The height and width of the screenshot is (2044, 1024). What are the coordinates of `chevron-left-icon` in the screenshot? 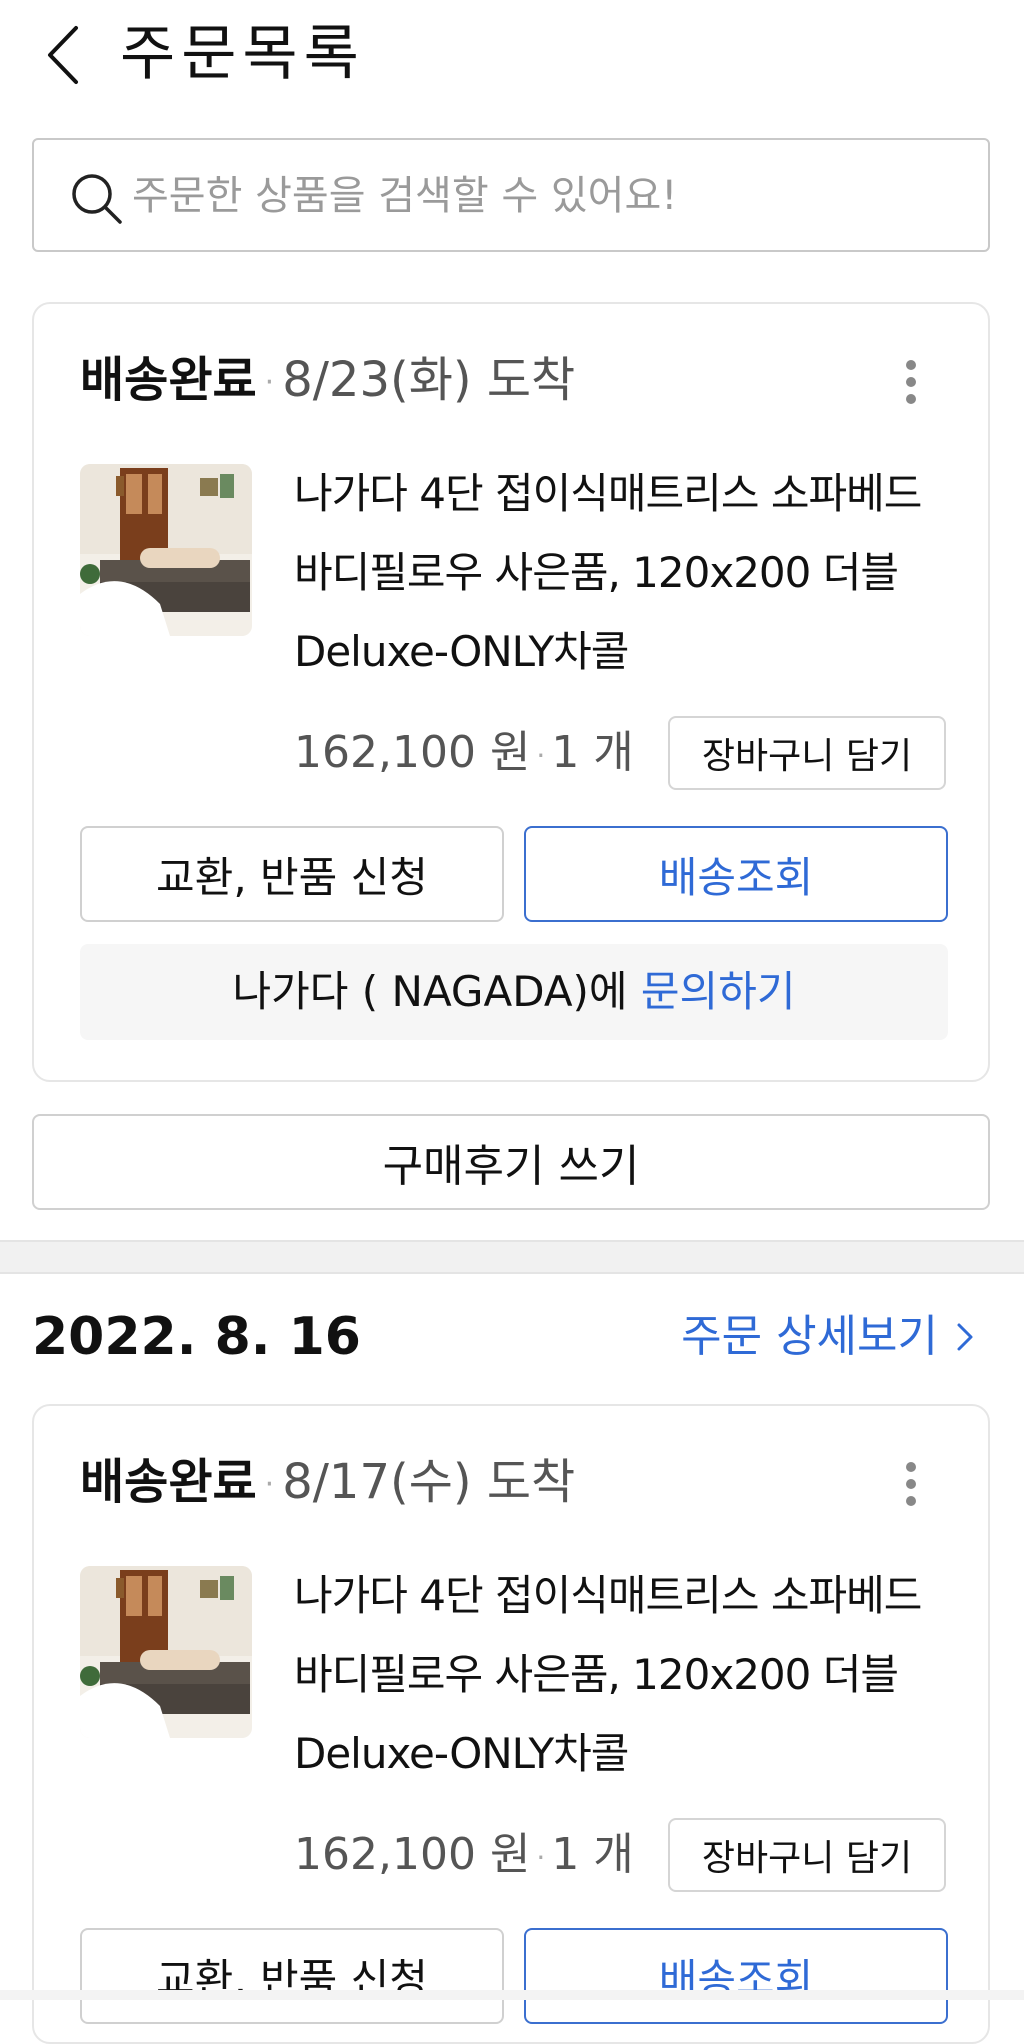 It's located at (63, 55).